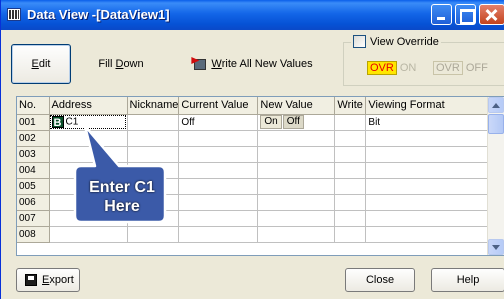  I want to click on write-all-new-values-button: Write All New Values, so click(252, 64).